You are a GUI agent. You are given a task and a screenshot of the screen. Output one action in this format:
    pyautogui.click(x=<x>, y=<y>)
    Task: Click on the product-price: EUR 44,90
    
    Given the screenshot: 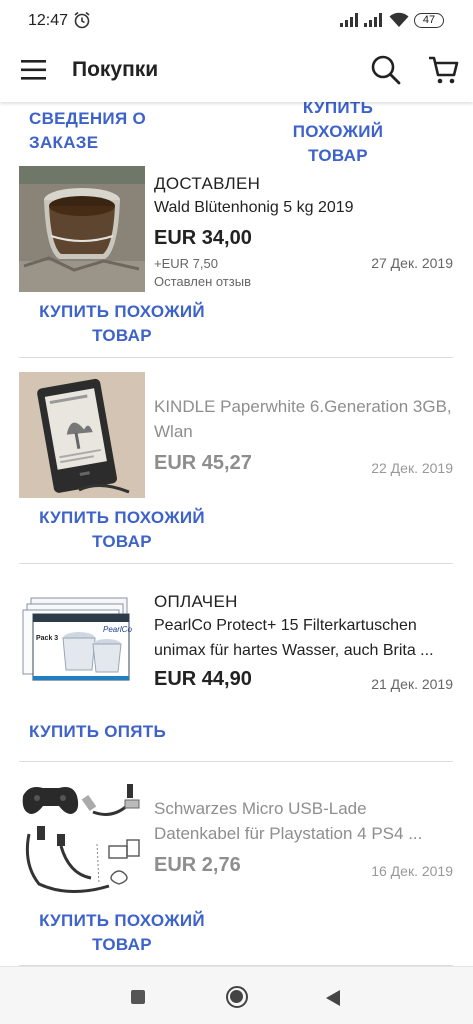 What is the action you would take?
    pyautogui.click(x=203, y=679)
    